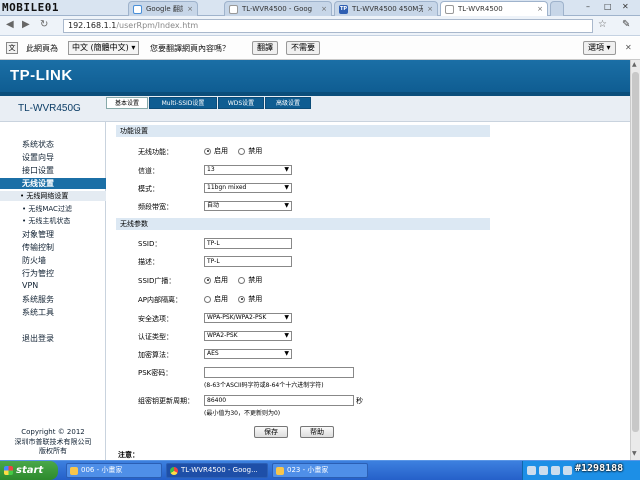  I want to click on auth-type-select: WPA2-PSK ▼, so click(248, 336).